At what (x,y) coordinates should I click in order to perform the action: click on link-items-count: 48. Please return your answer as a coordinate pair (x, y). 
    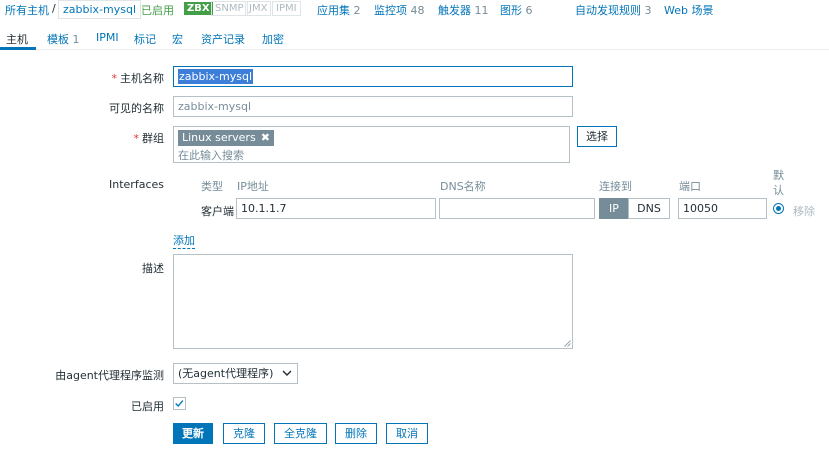
    Looking at the image, I should click on (417, 10).